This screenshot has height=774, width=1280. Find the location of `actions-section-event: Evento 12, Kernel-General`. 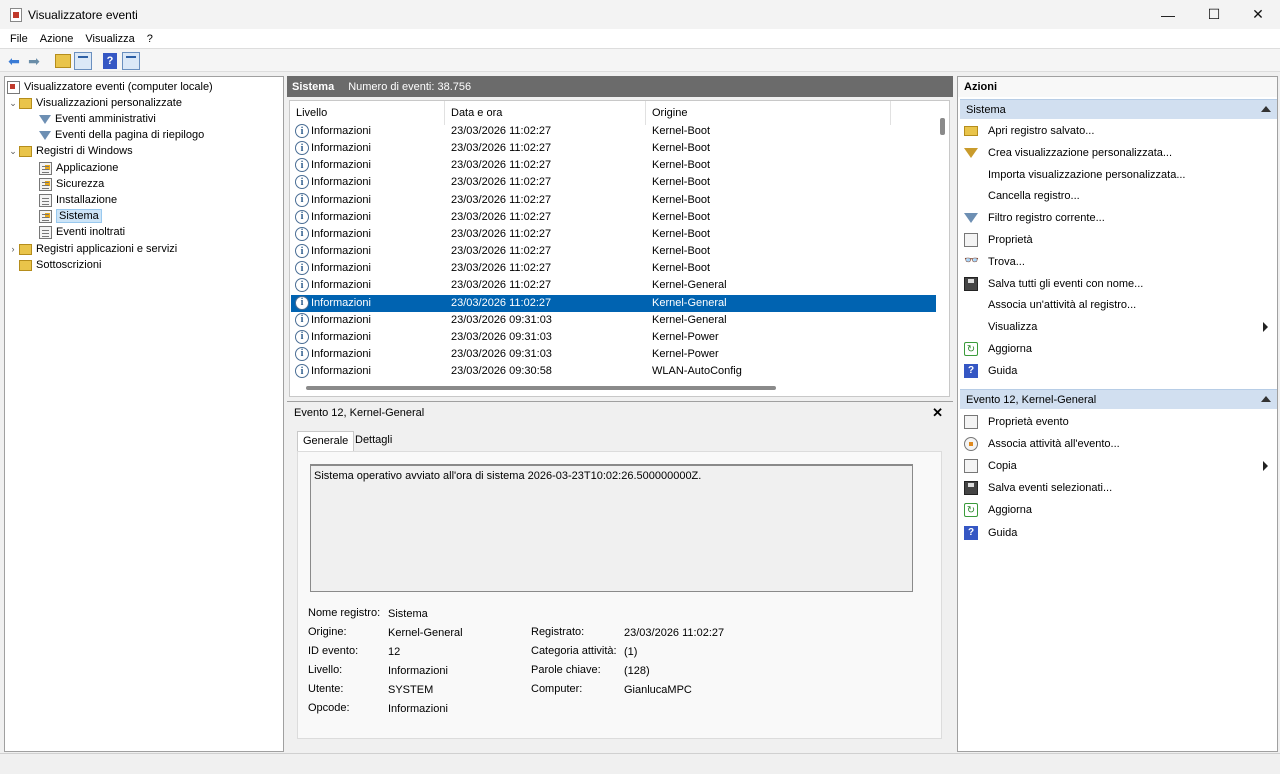

actions-section-event: Evento 12, Kernel-General is located at coordinates (1118, 399).